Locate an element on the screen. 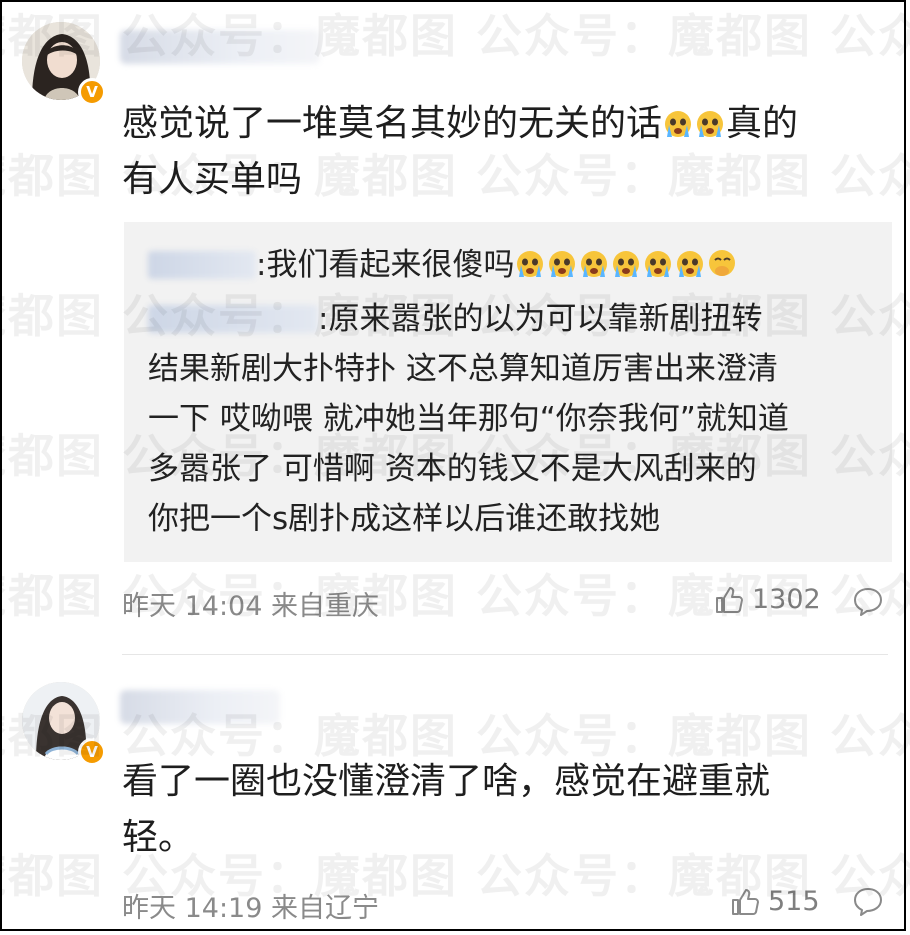 The width and height of the screenshot is (910, 935). comment-timestamp: 昨天 14:19 来自辽宁 is located at coordinates (250, 908).